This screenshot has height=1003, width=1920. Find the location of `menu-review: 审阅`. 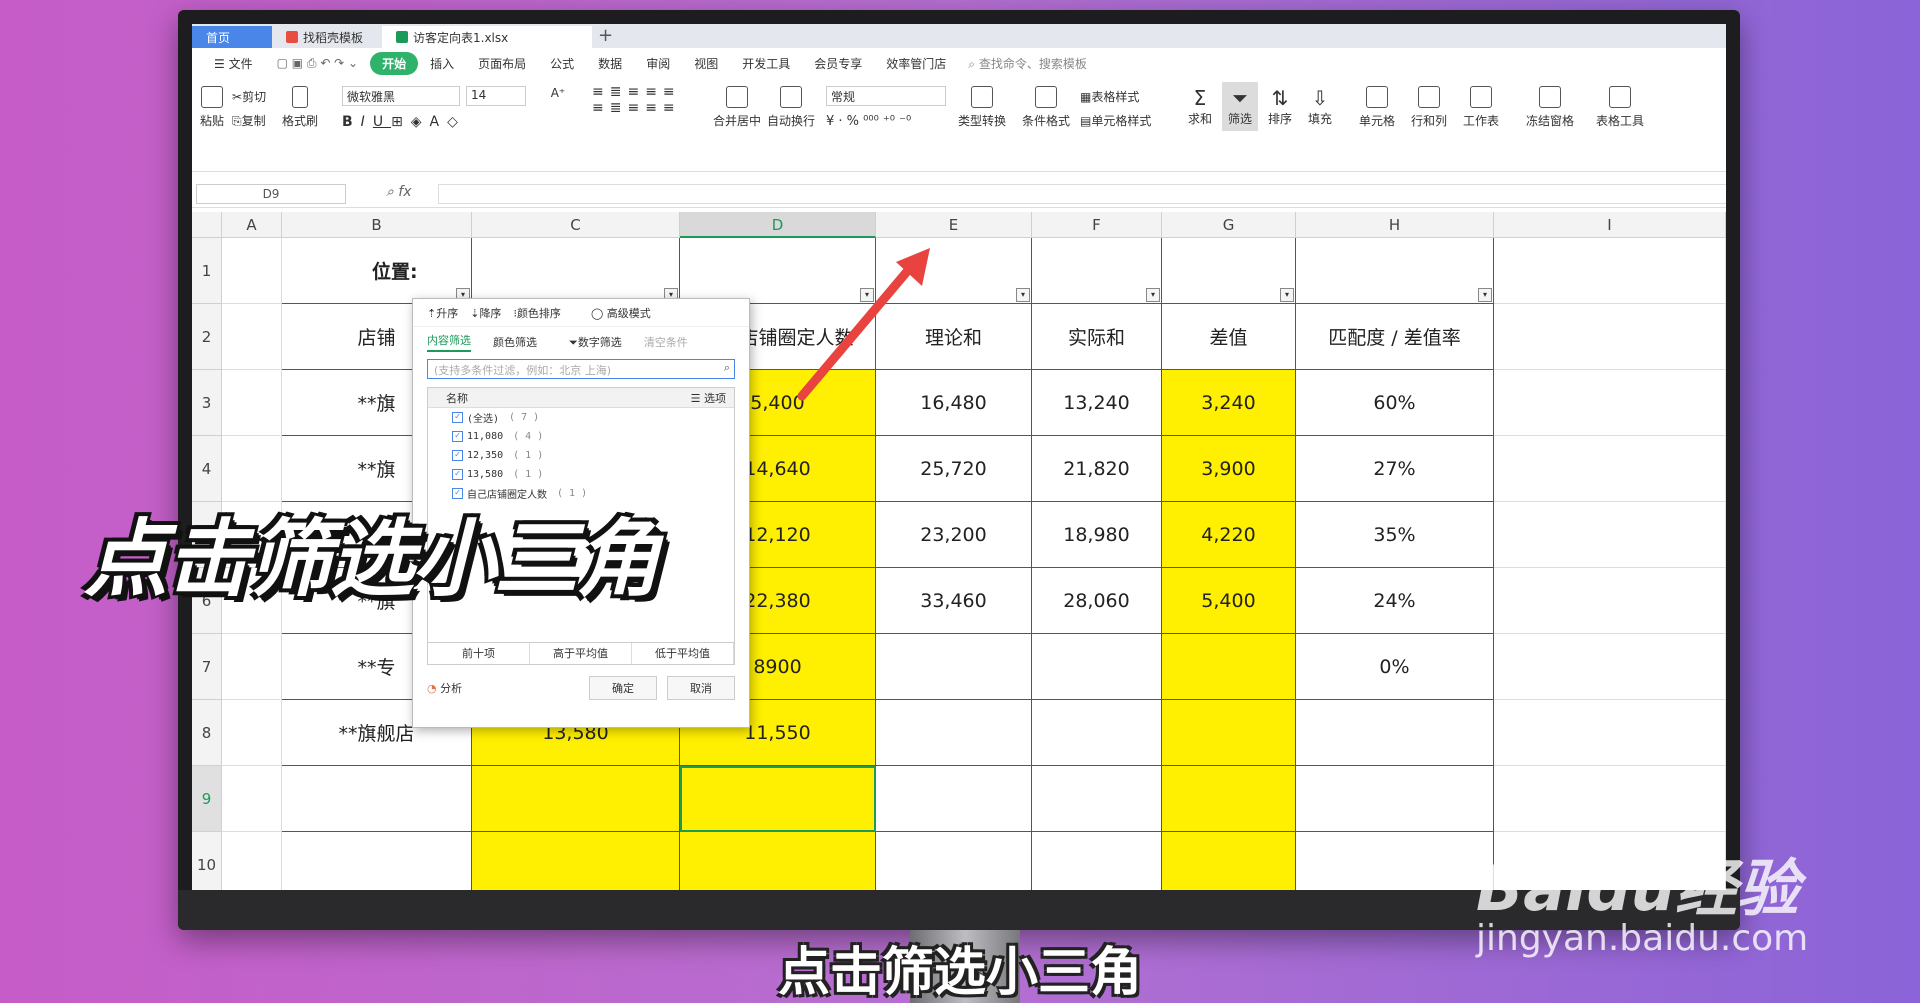

menu-review: 审阅 is located at coordinates (658, 63).